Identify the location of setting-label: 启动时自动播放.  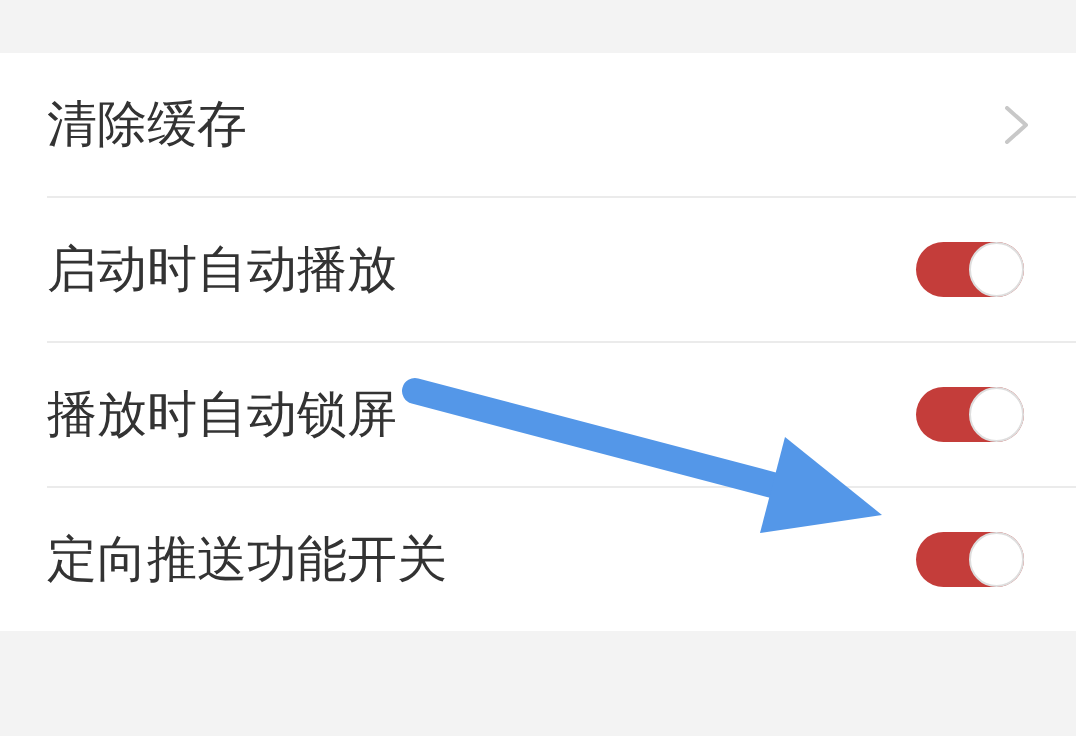
(222, 269).